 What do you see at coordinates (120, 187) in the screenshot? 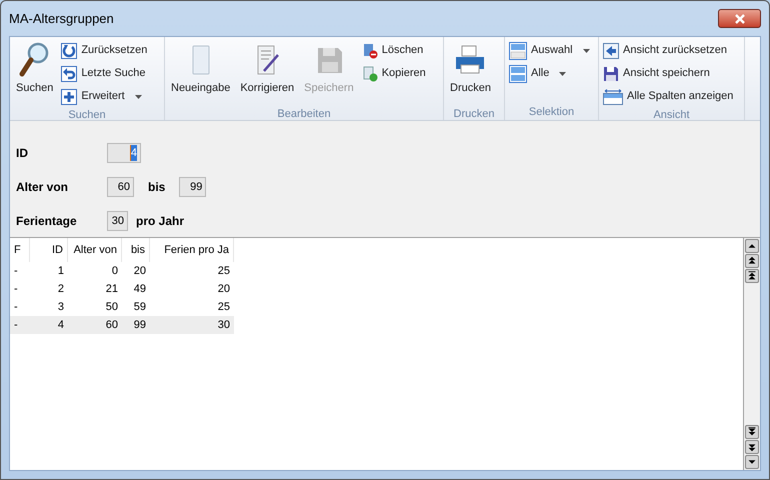
I see `input-field: 60` at bounding box center [120, 187].